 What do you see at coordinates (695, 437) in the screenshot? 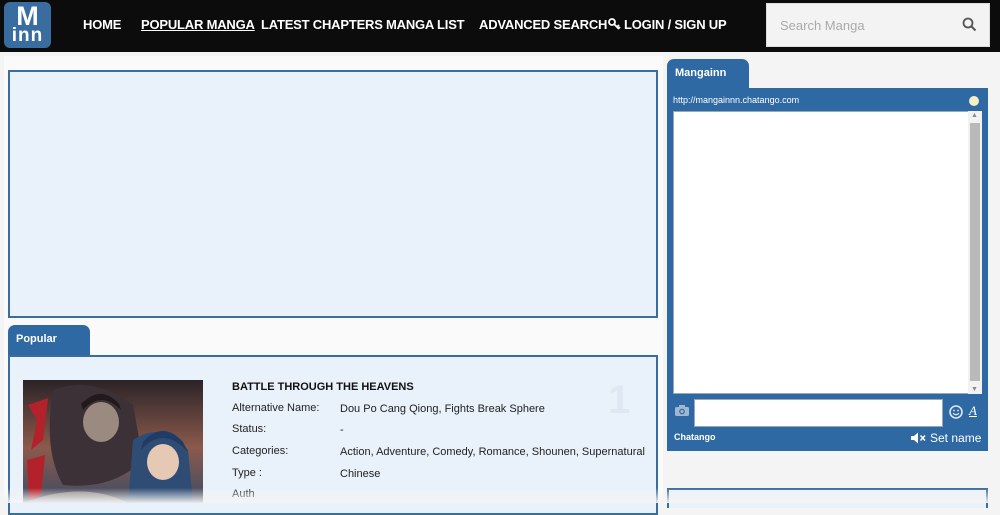
I see `chatango-brand: Chatango` at bounding box center [695, 437].